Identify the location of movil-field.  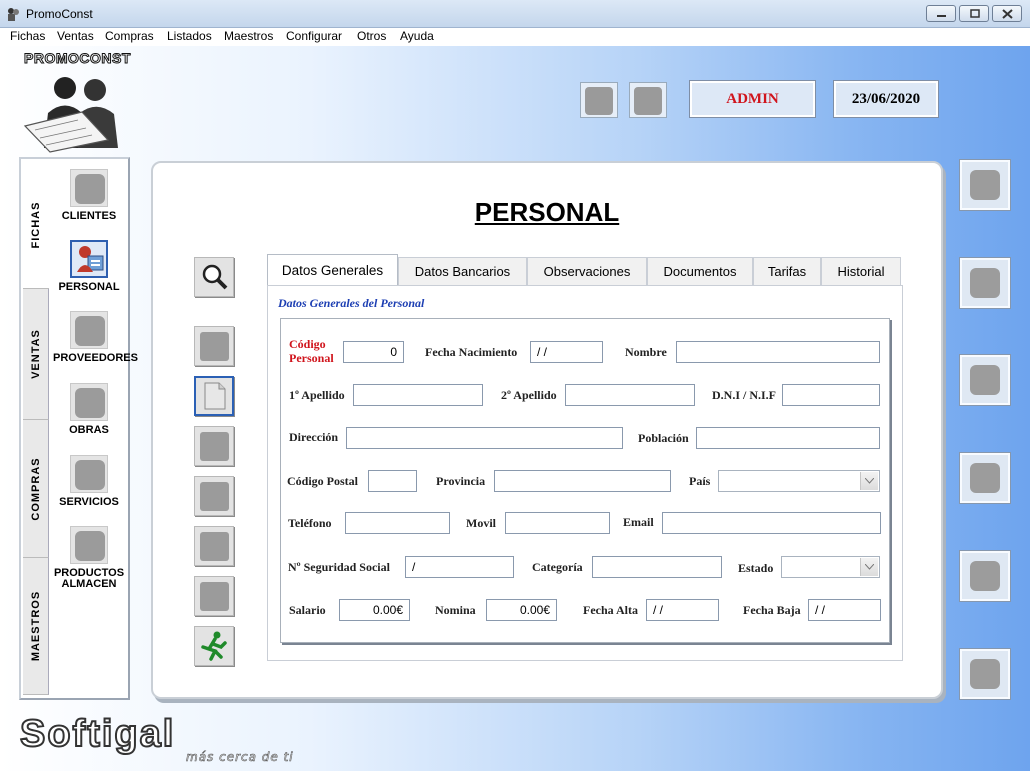
(557, 523).